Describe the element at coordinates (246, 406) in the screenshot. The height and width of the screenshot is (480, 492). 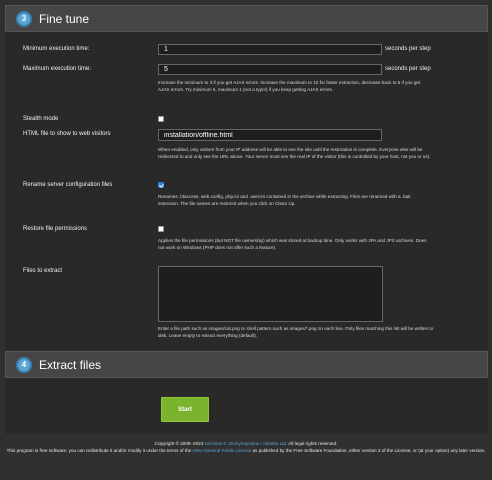
I see `extract-files-panel` at that location.